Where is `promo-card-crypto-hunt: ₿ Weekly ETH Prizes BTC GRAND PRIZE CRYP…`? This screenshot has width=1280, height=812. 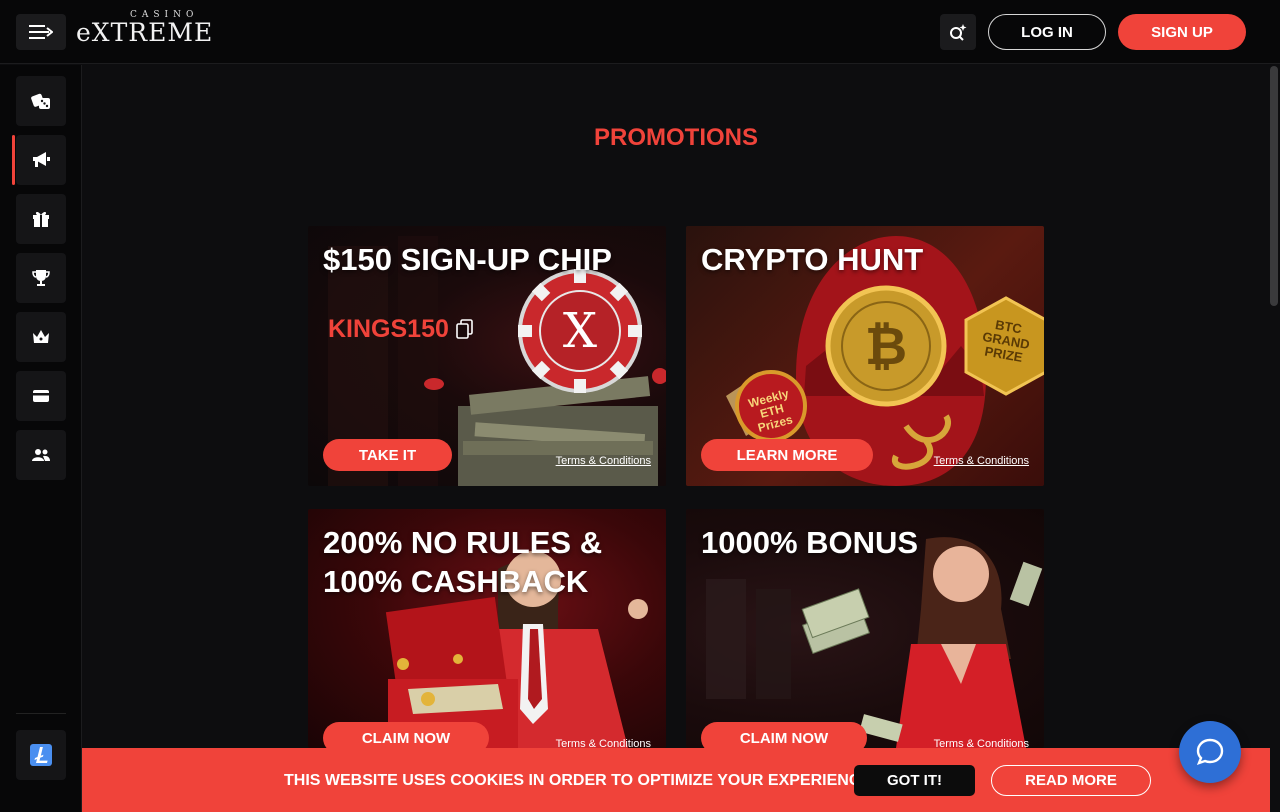
promo-card-crypto-hunt: ₿ Weekly ETH Prizes BTC GRAND PRIZE CRYP… is located at coordinates (865, 356).